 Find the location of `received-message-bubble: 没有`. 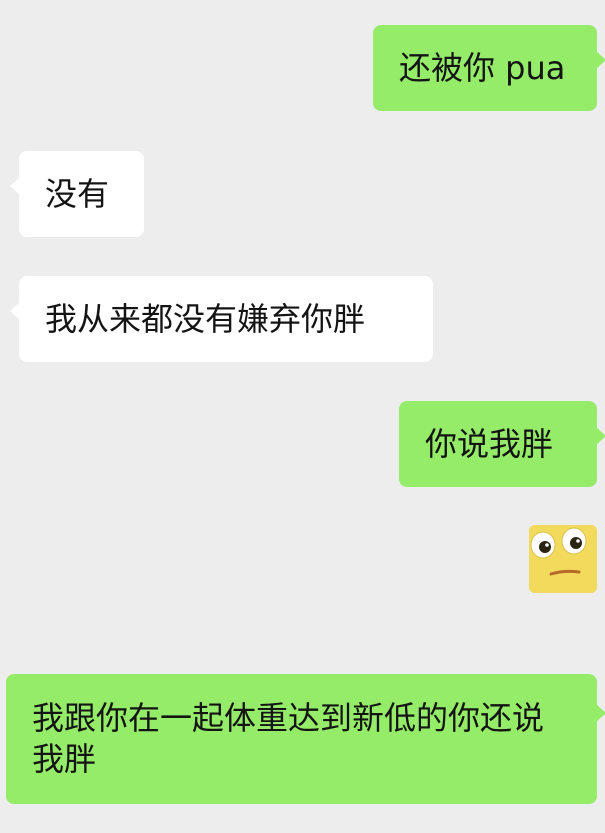

received-message-bubble: 没有 is located at coordinates (77, 194).